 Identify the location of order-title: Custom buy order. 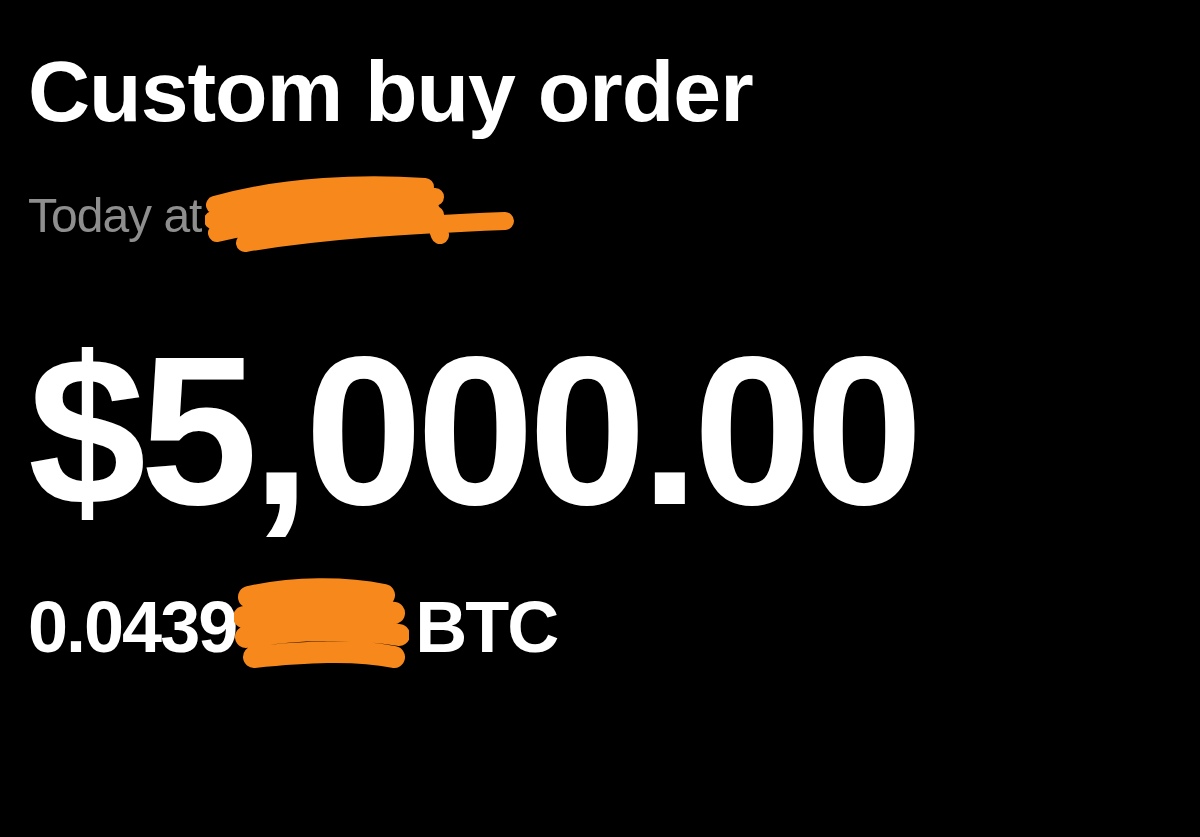
(391, 91).